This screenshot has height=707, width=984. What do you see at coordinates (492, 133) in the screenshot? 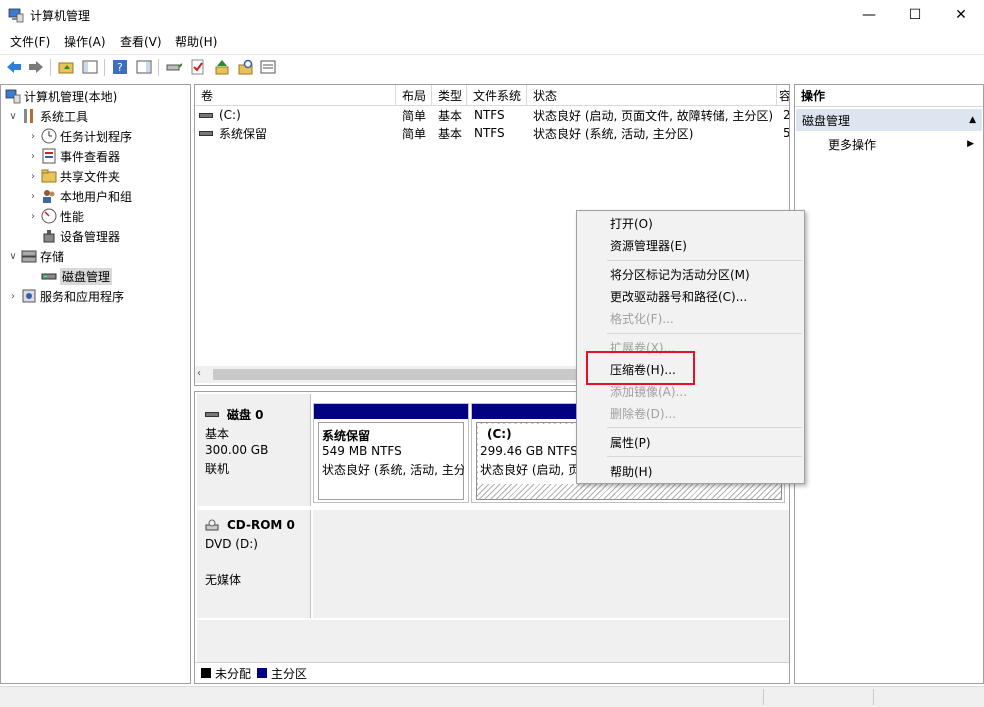
I see `table-row: 系统保留 简单 基本 NTFS 状态良好 (系统, 活动, 主分区) 5` at bounding box center [492, 133].